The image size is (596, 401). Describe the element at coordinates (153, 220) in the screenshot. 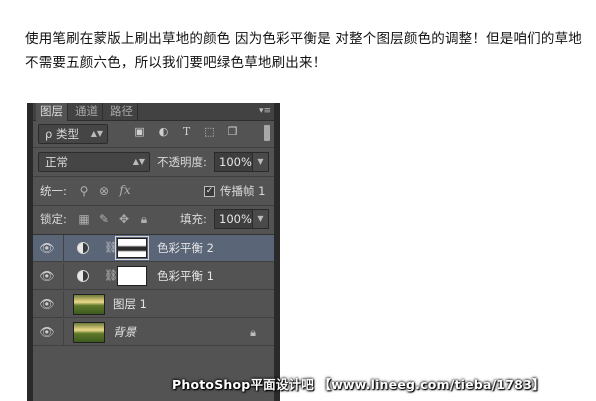

I see `lock-row: 锁定: ▦ ✎ ✥ 🔒︎ 填充: 100% ▼` at that location.